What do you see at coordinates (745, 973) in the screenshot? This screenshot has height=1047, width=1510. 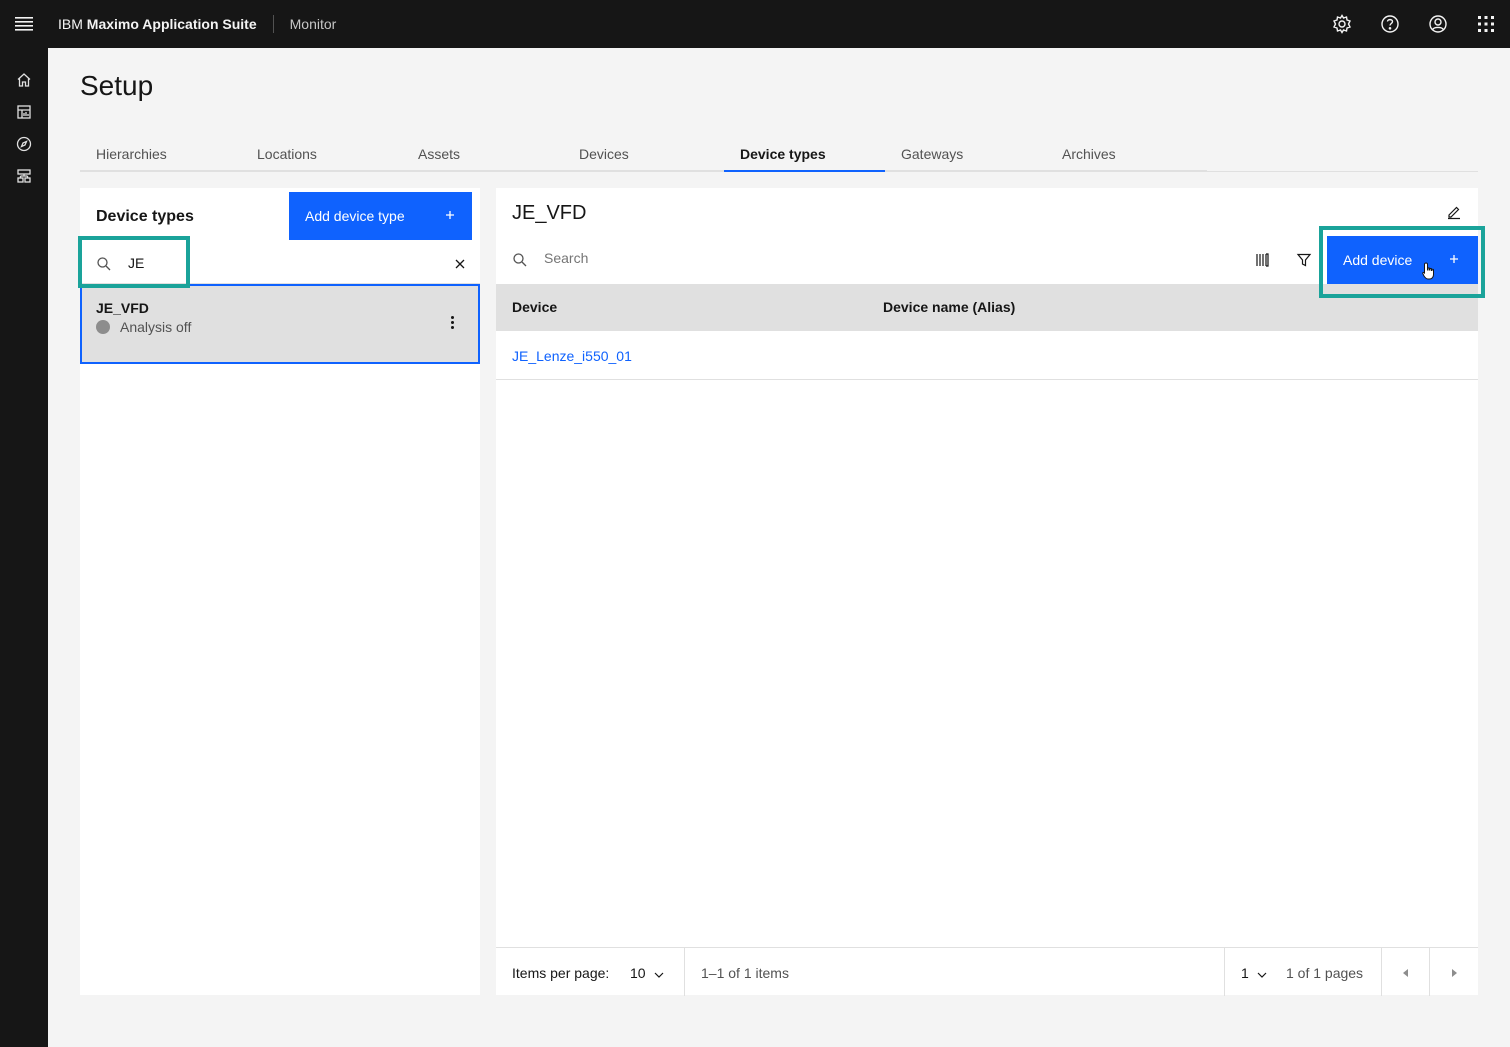 I see `item-range-text: 1–1 of 1 items` at bounding box center [745, 973].